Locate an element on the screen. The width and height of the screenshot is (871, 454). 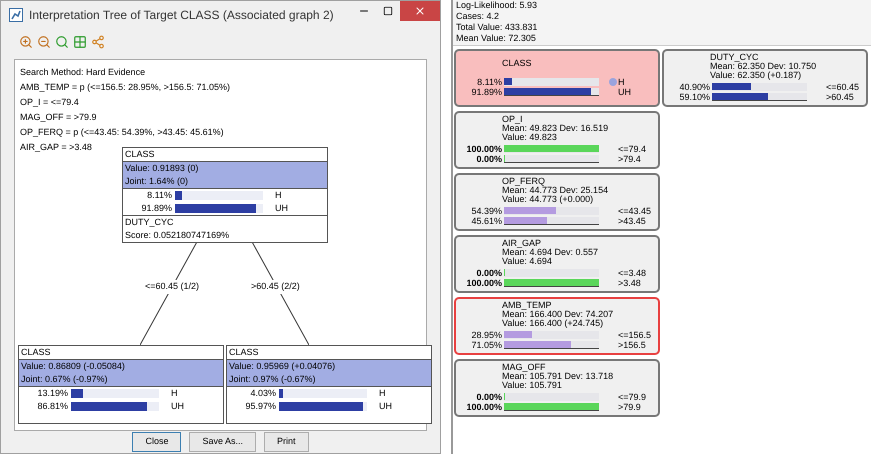
evidence-line: AMB_TEMP = p (<=156.5: 28.95%, >156.5: 71.05%) is located at coordinates (125, 87).